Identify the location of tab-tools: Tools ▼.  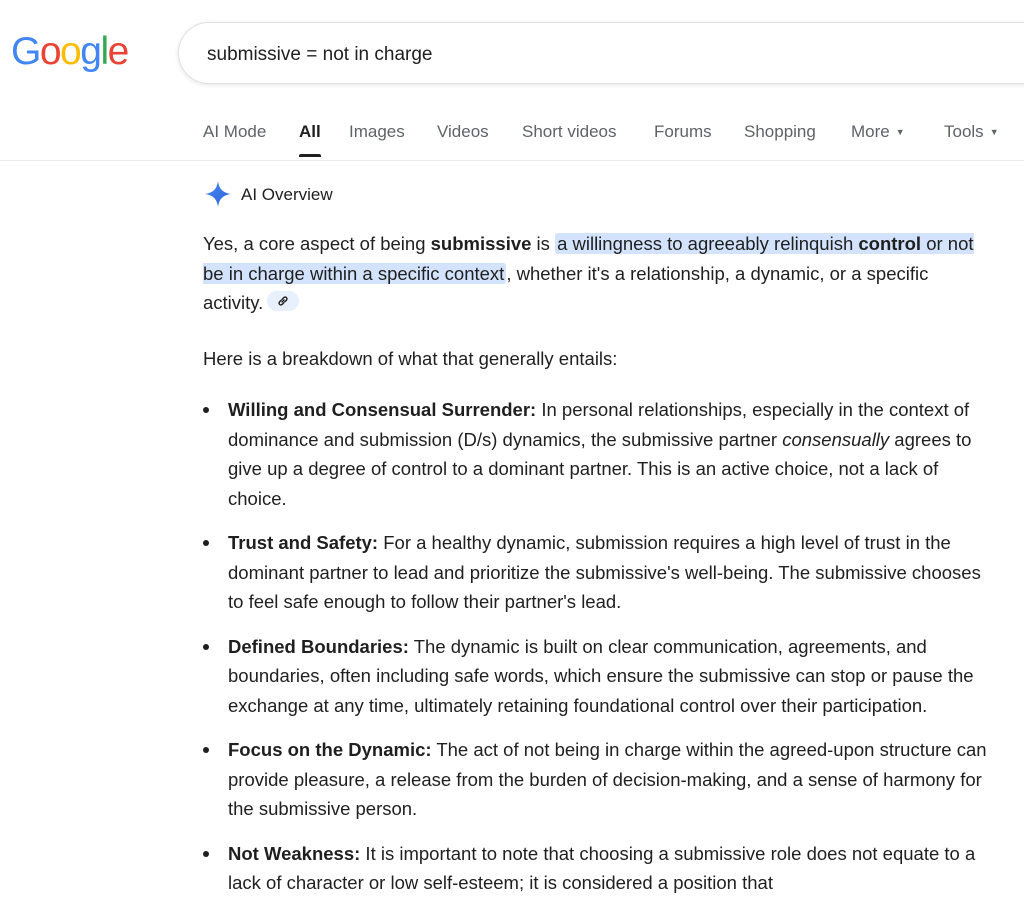
(971, 141).